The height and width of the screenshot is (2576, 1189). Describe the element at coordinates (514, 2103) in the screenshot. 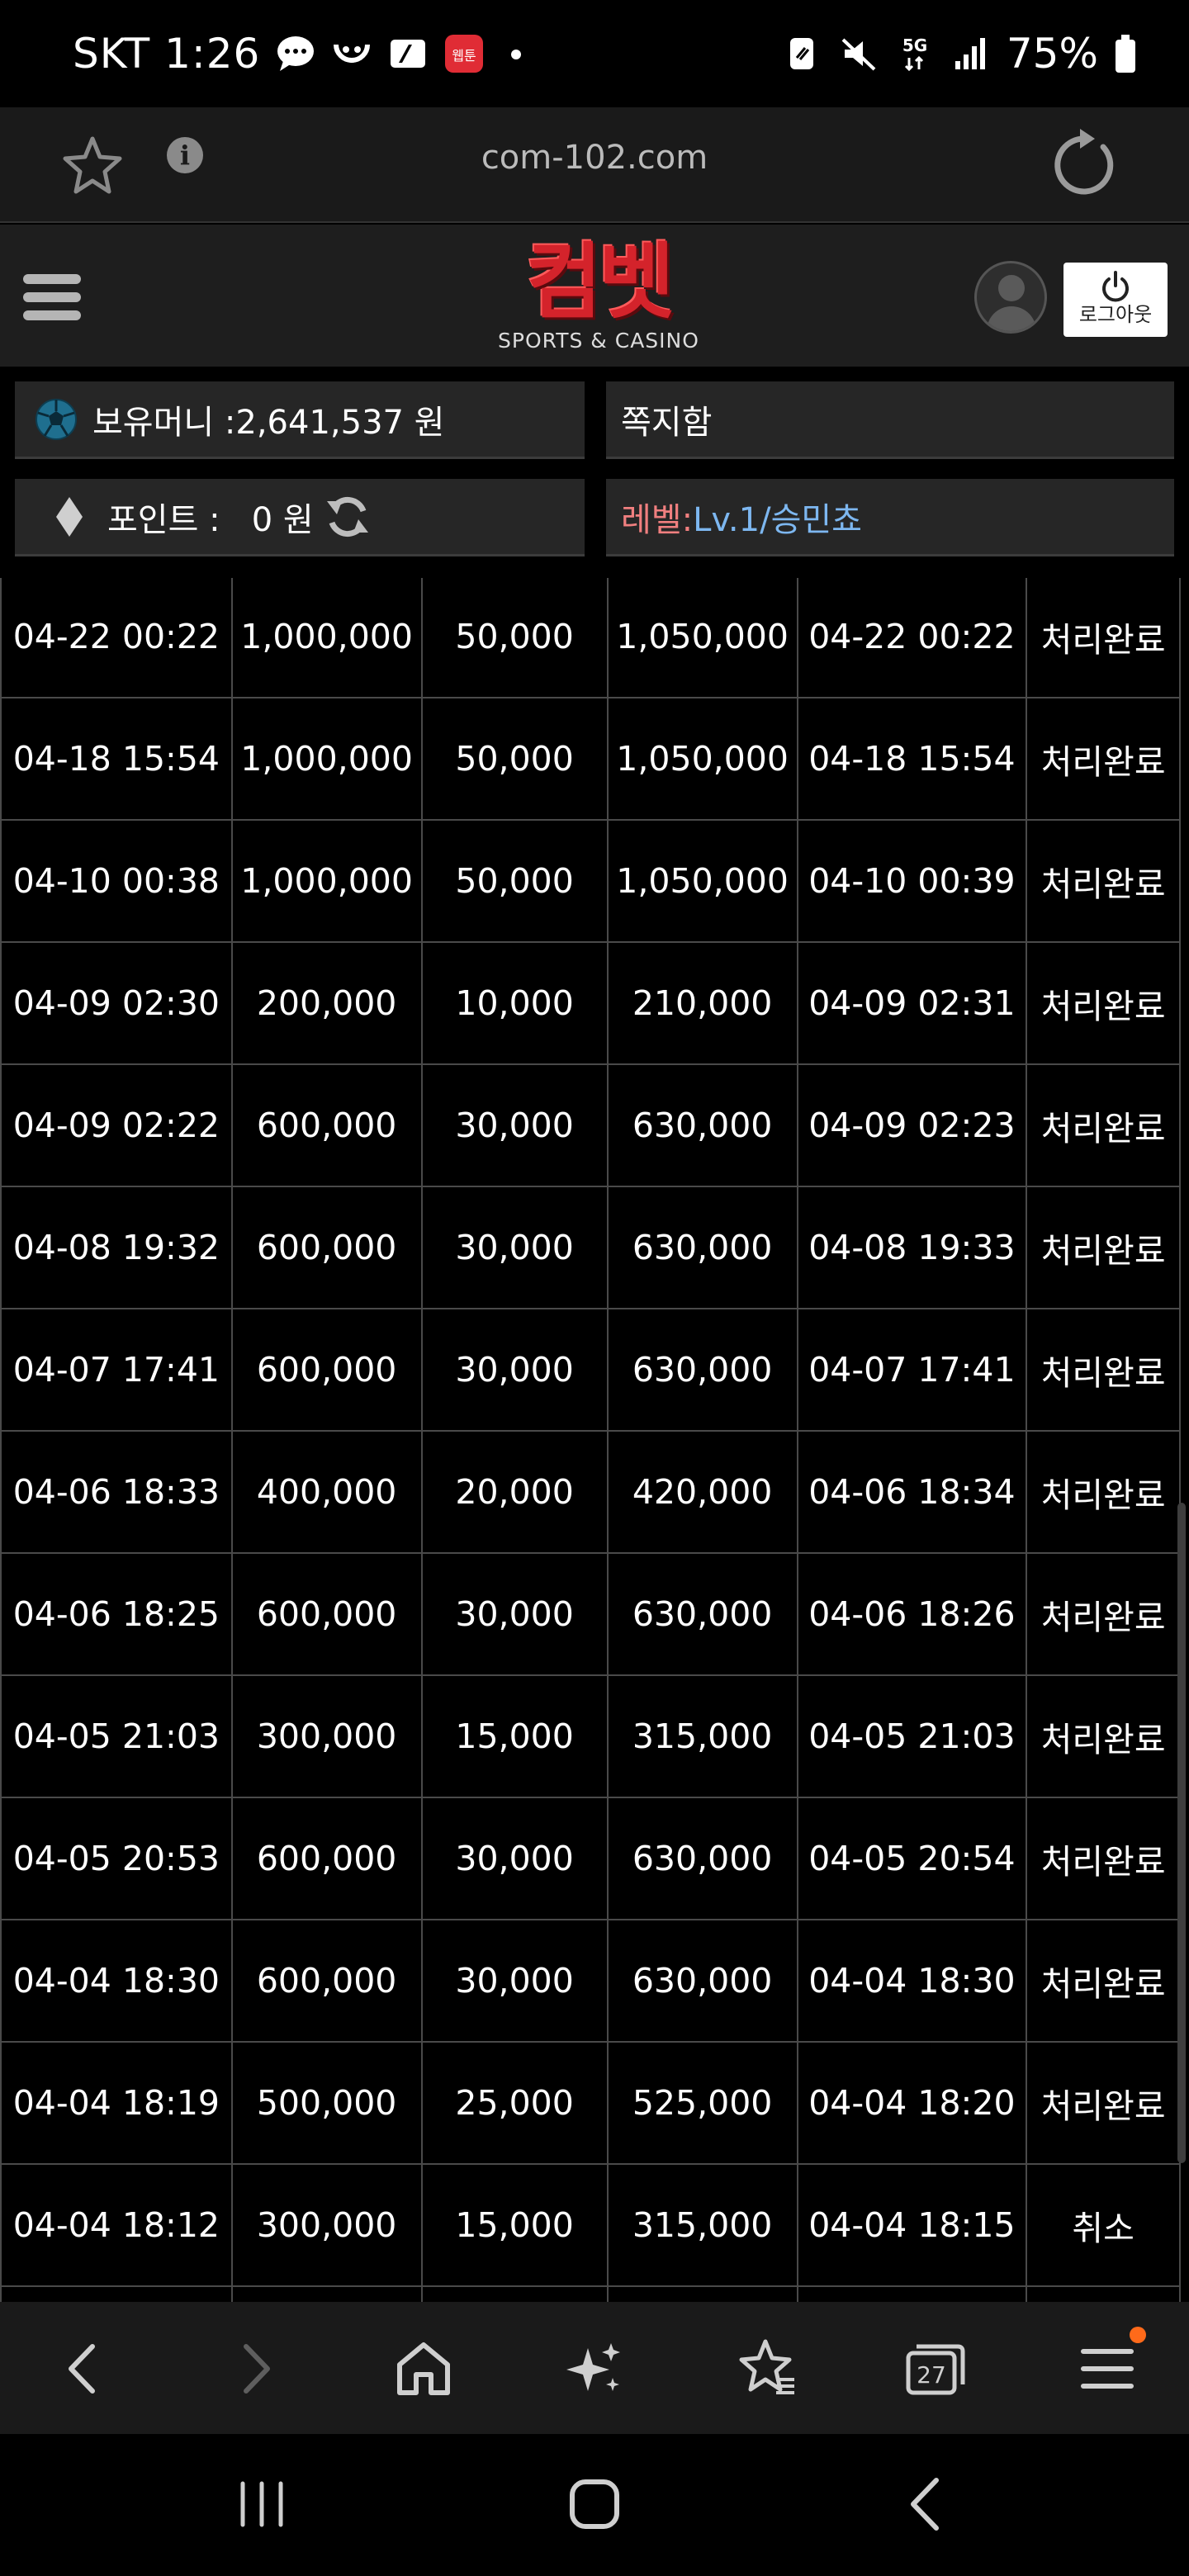

I see `table-cell: 25,000` at that location.